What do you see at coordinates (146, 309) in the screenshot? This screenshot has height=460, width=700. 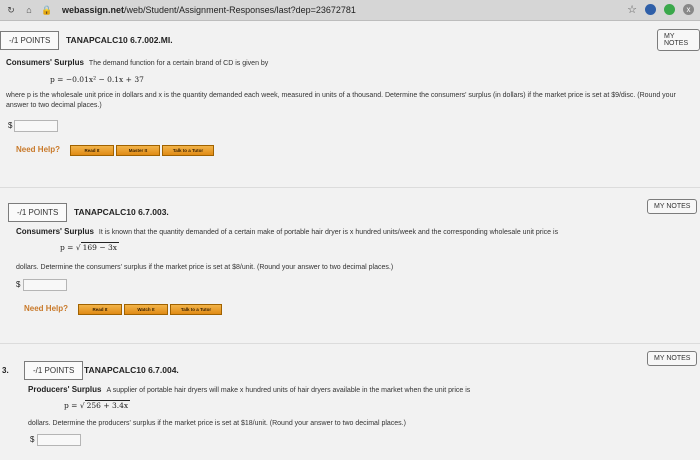 I see `watch-it-button: Watch It` at bounding box center [146, 309].